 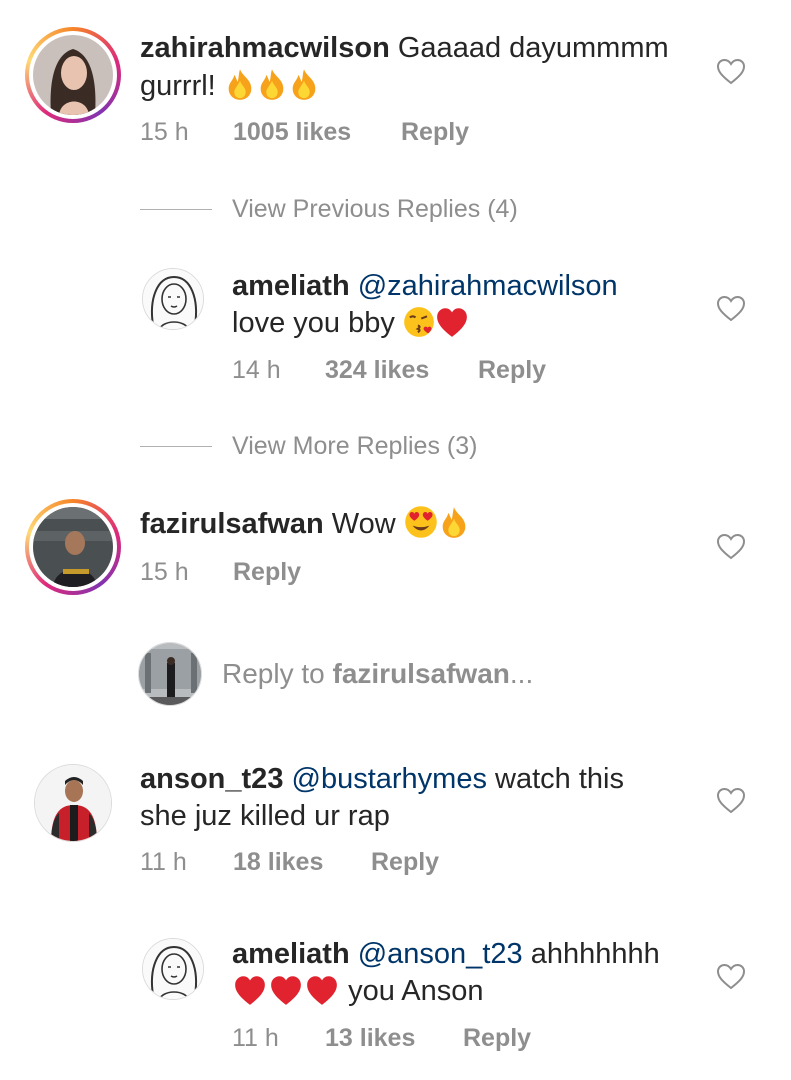 What do you see at coordinates (559, 779) in the screenshot?
I see `comment-text: watch this` at bounding box center [559, 779].